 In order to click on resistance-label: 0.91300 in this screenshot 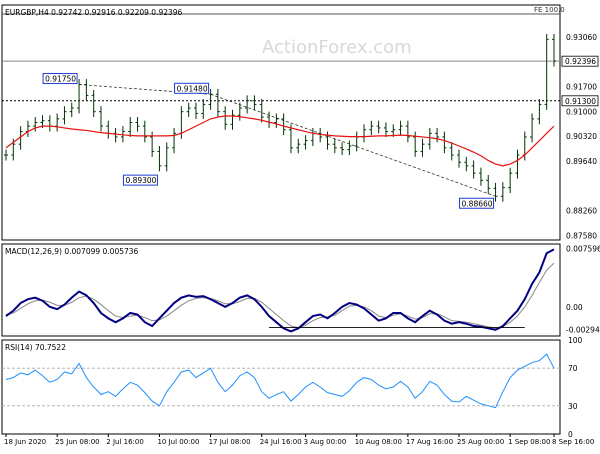, I will do `click(580, 101)`.